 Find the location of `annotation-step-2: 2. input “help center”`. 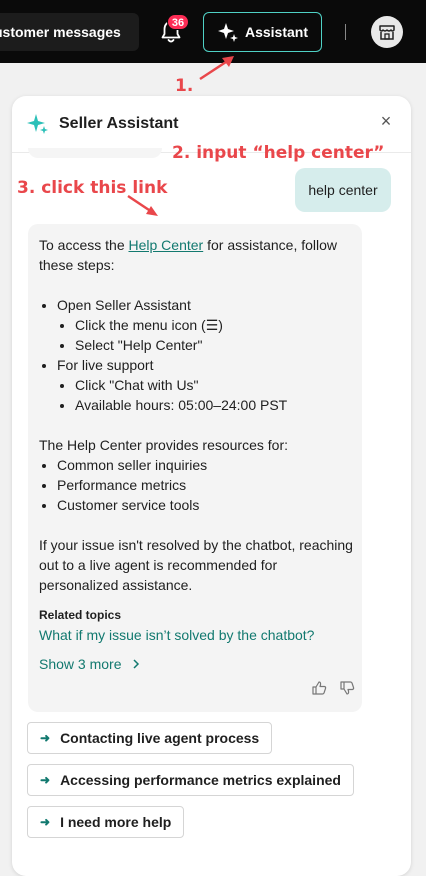

annotation-step-2: 2. input “help center” is located at coordinates (278, 153).